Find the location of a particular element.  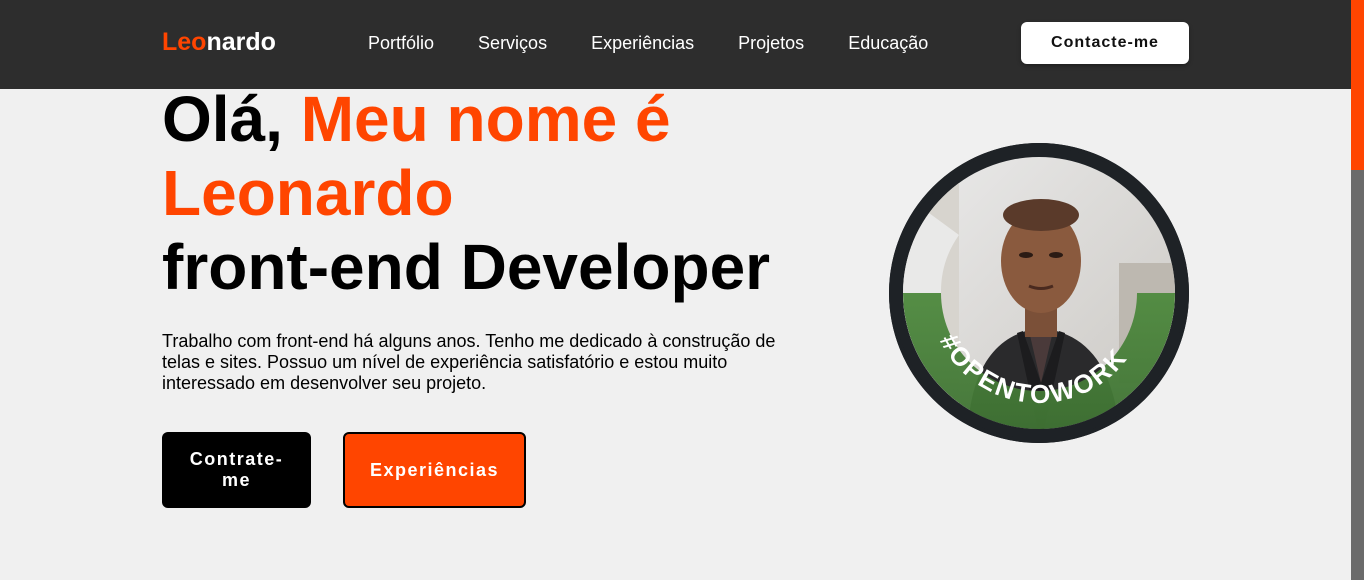

nav-projetos: Projetos is located at coordinates (771, 43).